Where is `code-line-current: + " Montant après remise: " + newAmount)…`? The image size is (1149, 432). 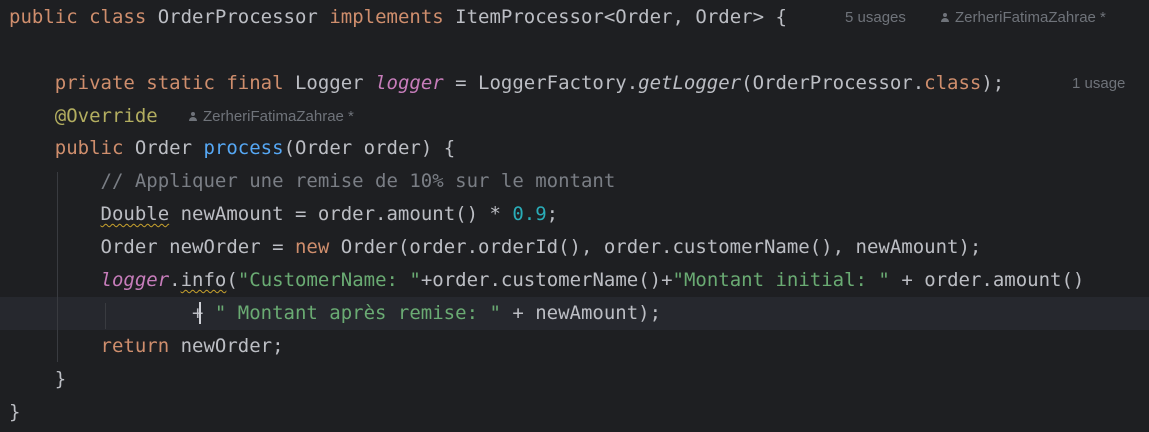
code-line-current: + " Montant après remise: " + newAmount)… is located at coordinates (574, 313).